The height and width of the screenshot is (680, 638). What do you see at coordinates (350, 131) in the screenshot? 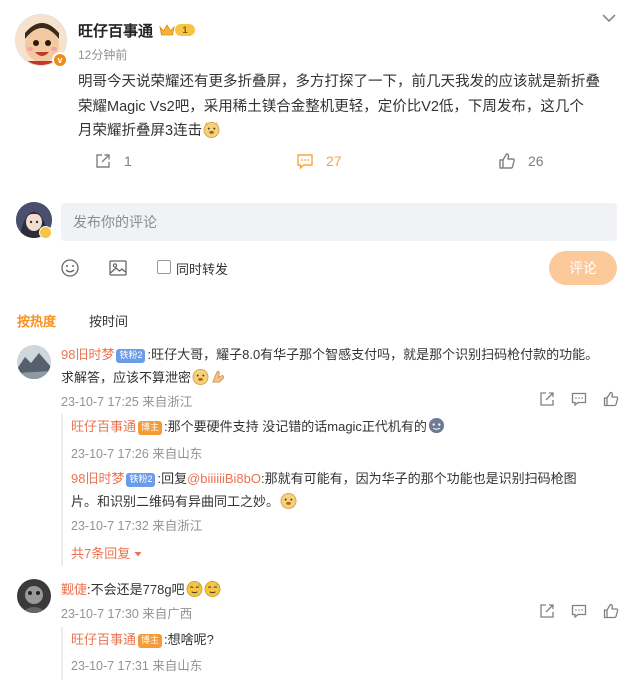
I see `post-text-line: 月荣耀折叠屏3连击` at bounding box center [350, 131].